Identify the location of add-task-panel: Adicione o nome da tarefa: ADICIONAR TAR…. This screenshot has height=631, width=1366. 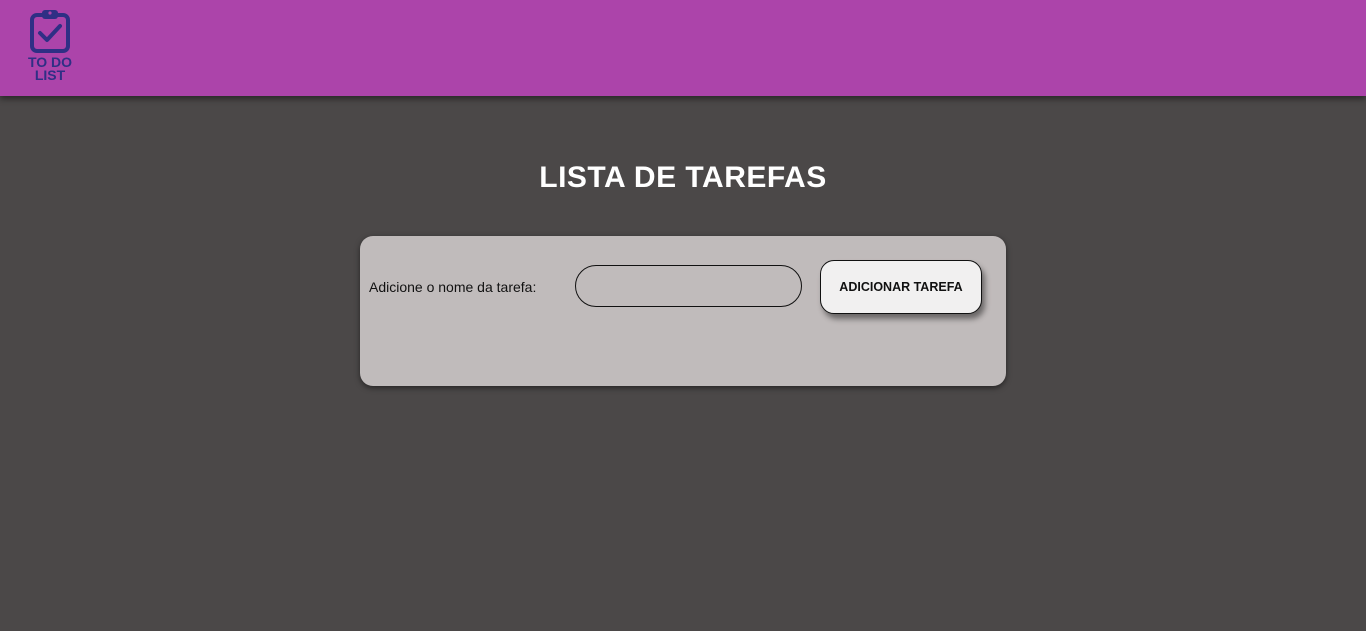
(683, 311).